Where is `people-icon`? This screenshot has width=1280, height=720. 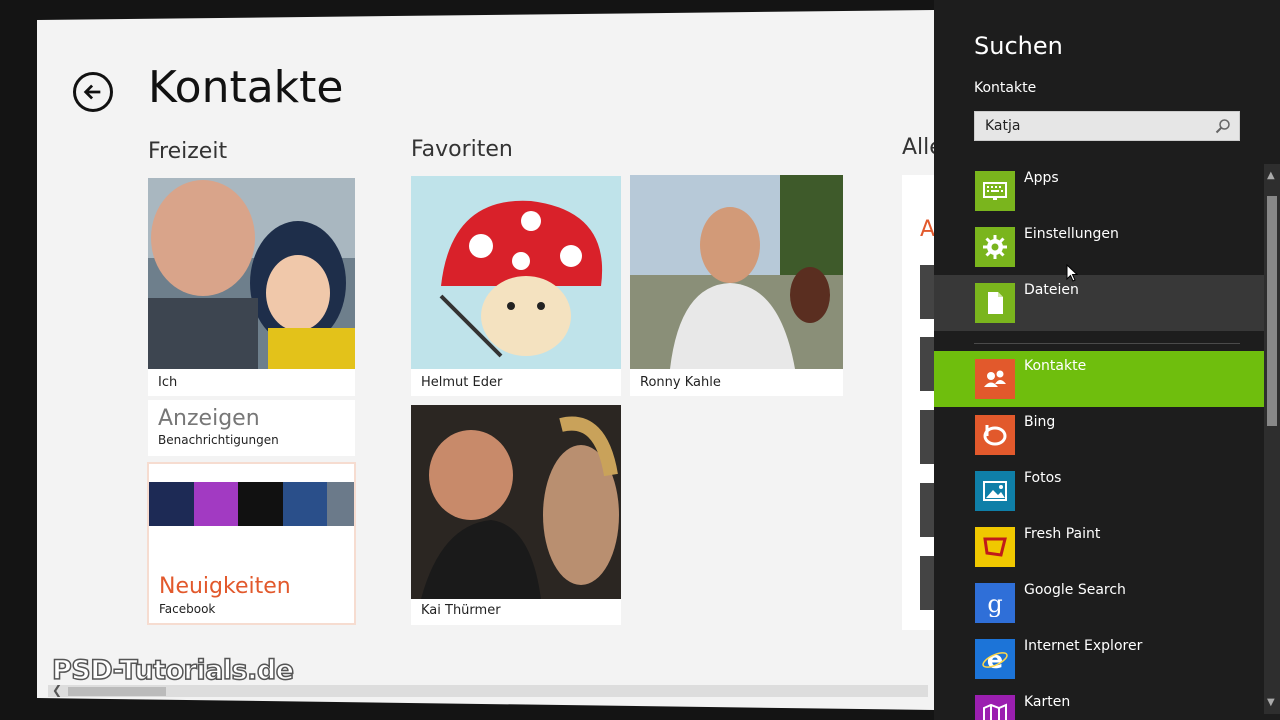
people-icon is located at coordinates (995, 378).